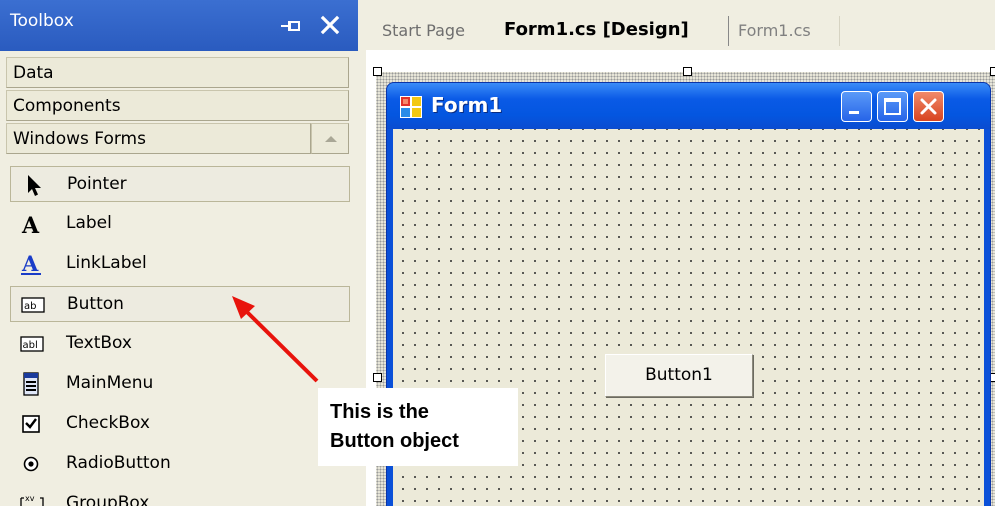  I want to click on annotation-callout: This is the Button object, so click(418, 427).